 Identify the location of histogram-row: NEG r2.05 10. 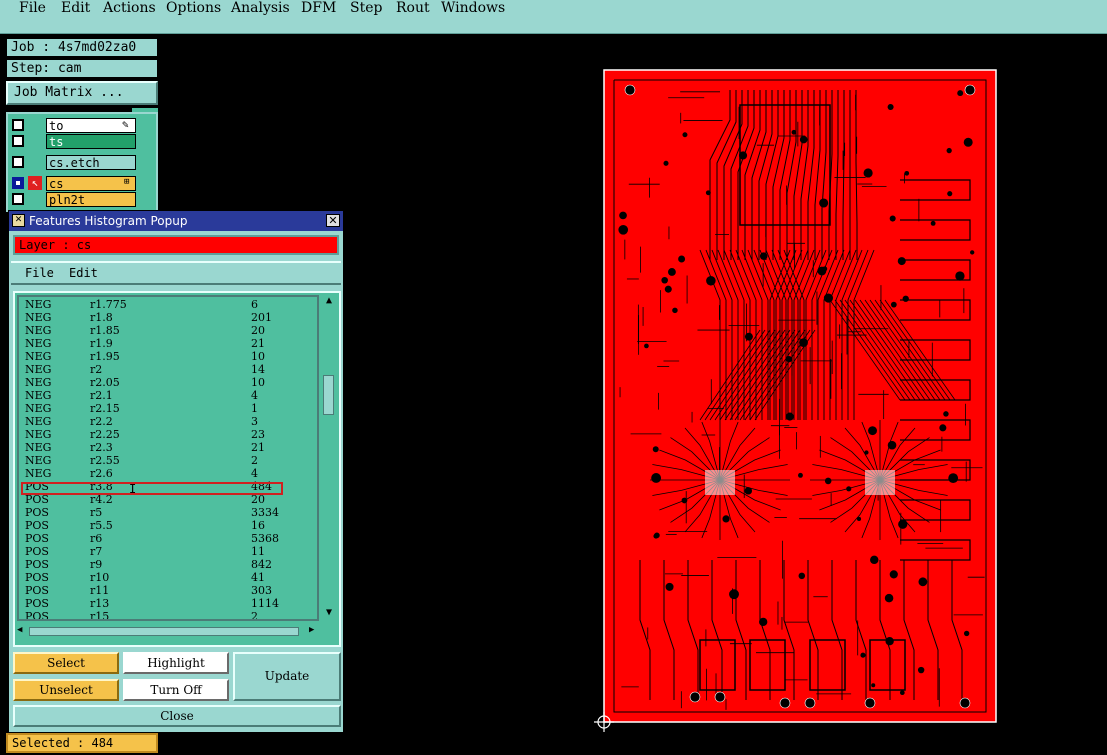
(168, 382).